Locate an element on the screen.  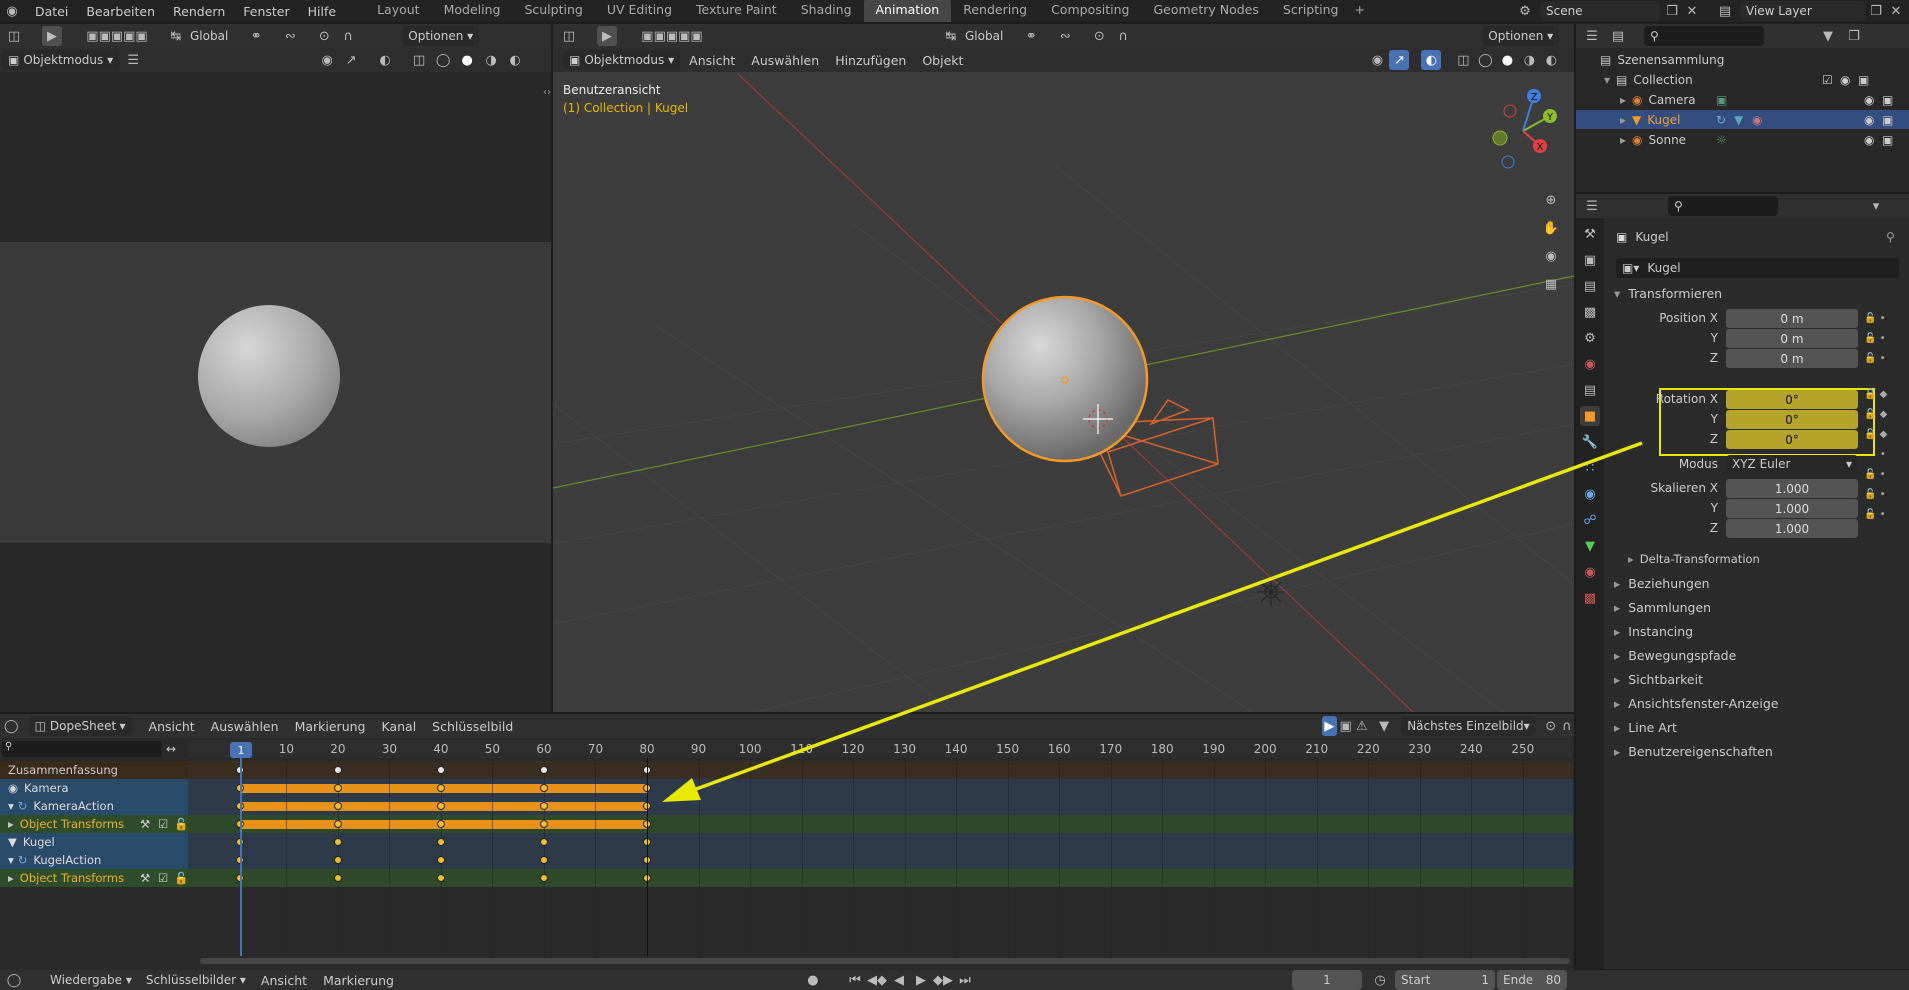
menu-markierung: Markierung is located at coordinates (358, 980).